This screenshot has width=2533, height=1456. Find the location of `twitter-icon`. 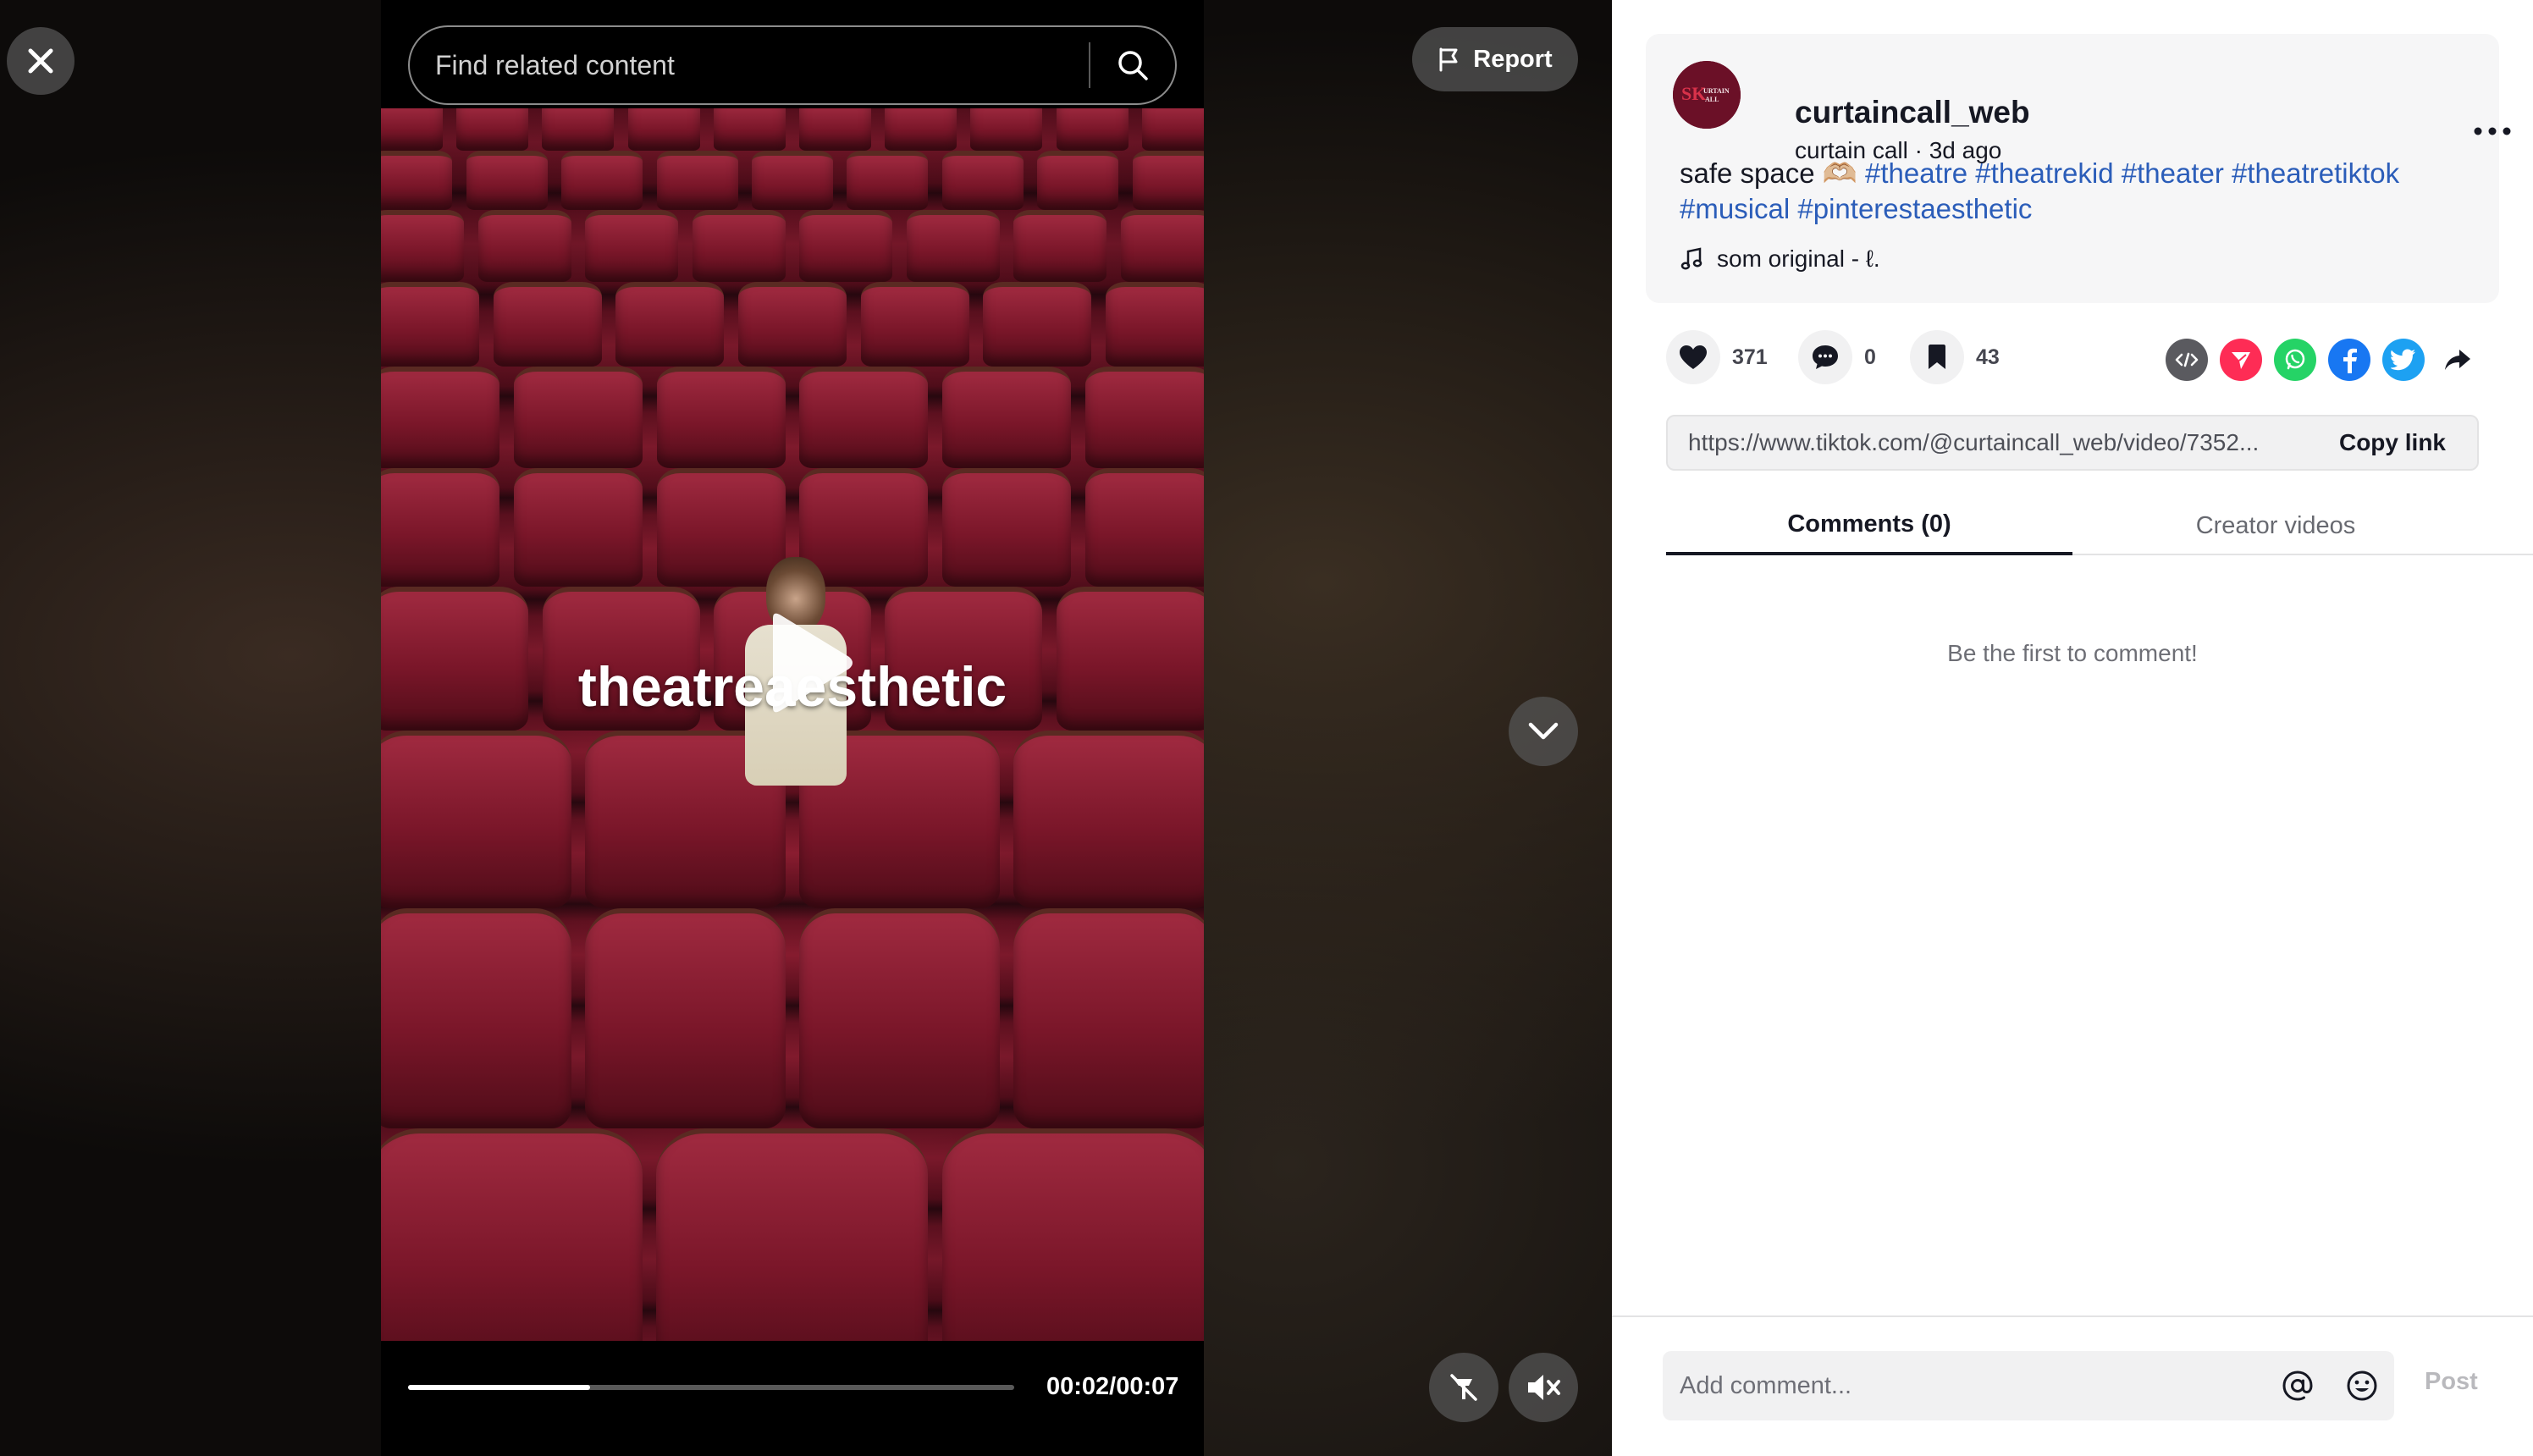

twitter-icon is located at coordinates (2403, 360).